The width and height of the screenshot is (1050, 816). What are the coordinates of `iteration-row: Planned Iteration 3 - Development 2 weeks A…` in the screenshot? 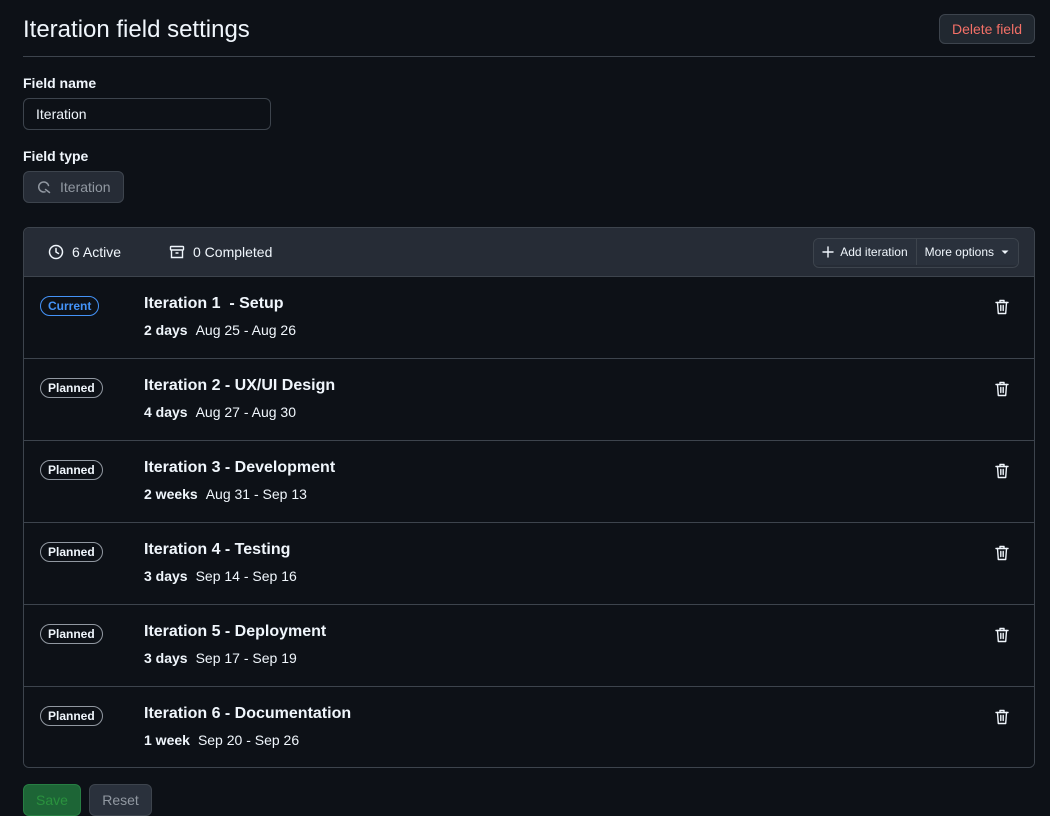 It's located at (529, 482).